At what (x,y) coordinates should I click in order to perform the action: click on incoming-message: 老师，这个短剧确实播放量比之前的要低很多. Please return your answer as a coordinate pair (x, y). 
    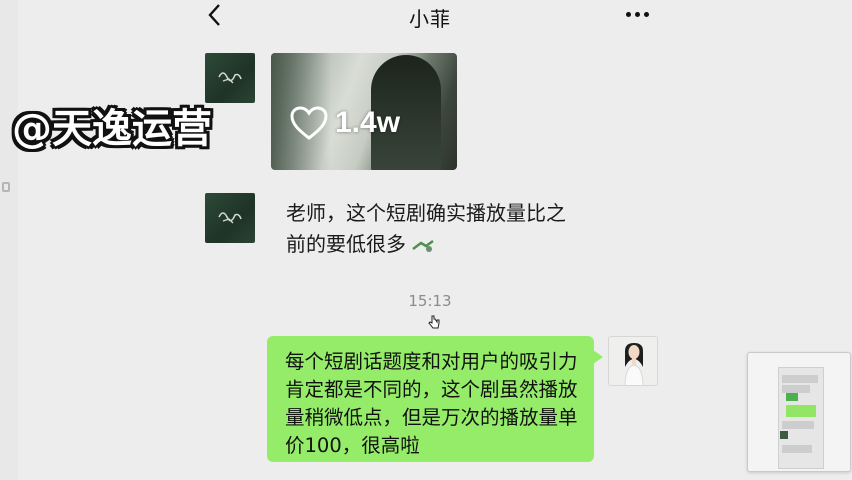
    Looking at the image, I should click on (432, 229).